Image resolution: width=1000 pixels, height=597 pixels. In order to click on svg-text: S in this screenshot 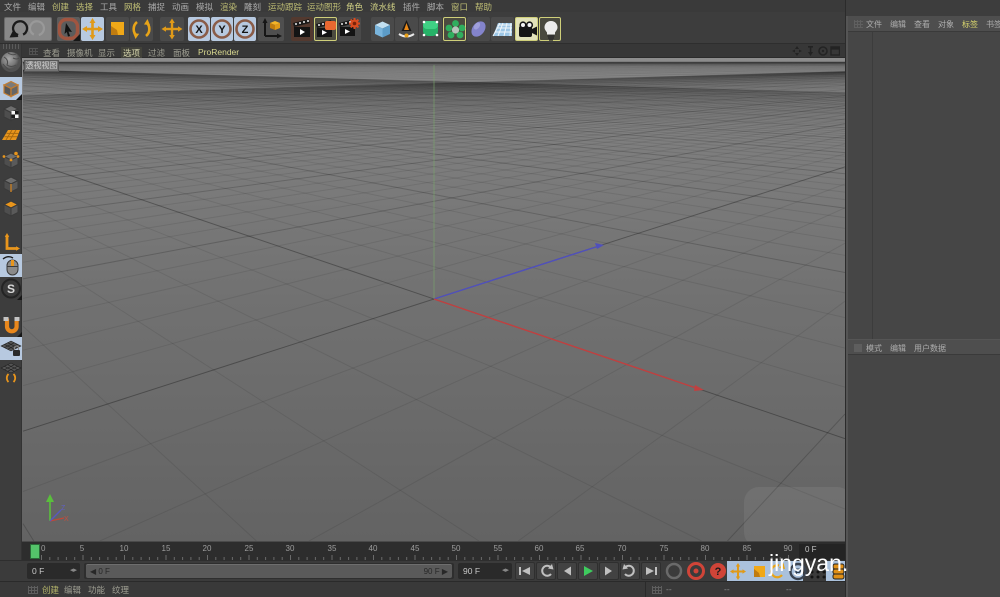, I will do `click(11, 289)`.